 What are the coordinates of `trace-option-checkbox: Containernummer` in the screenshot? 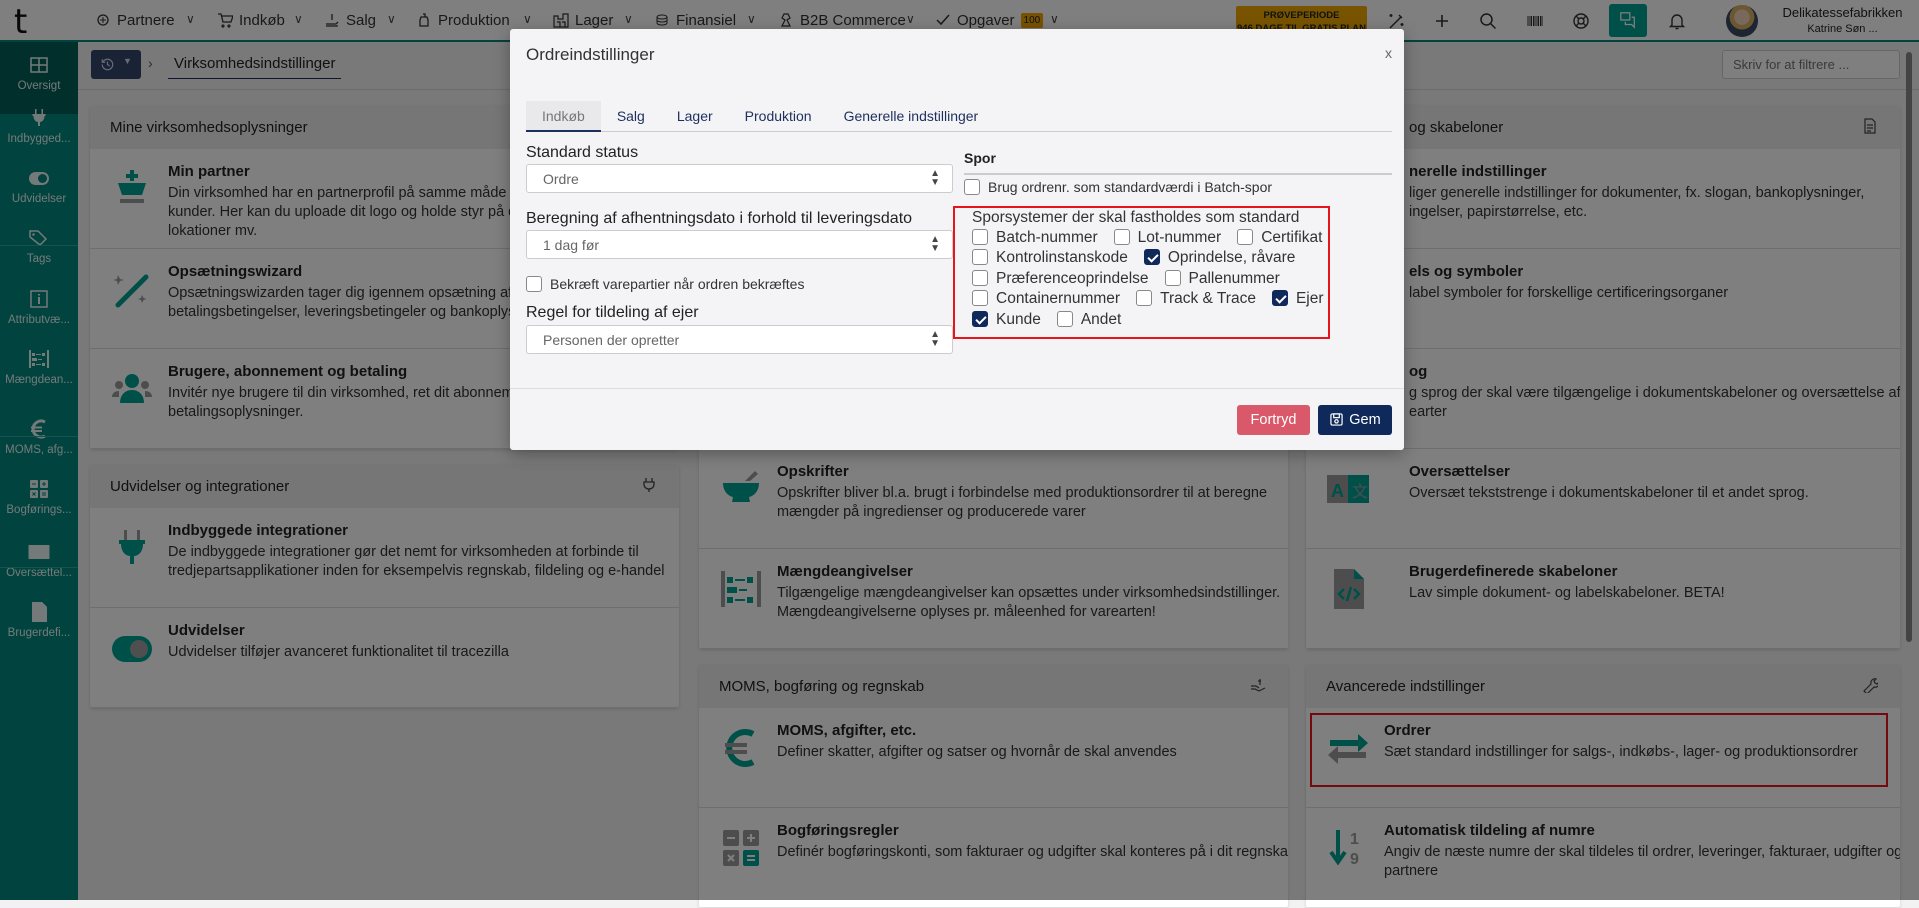 It's located at (1046, 299).